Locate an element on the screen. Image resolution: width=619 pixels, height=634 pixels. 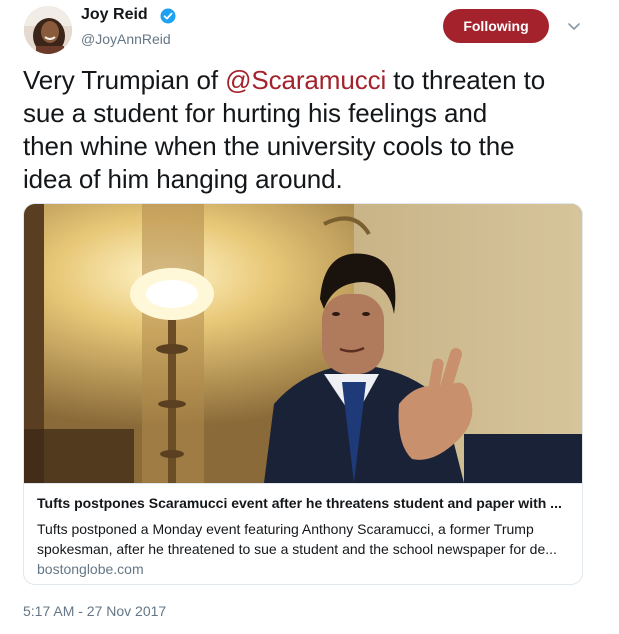
chevron-down-icon is located at coordinates (574, 26).